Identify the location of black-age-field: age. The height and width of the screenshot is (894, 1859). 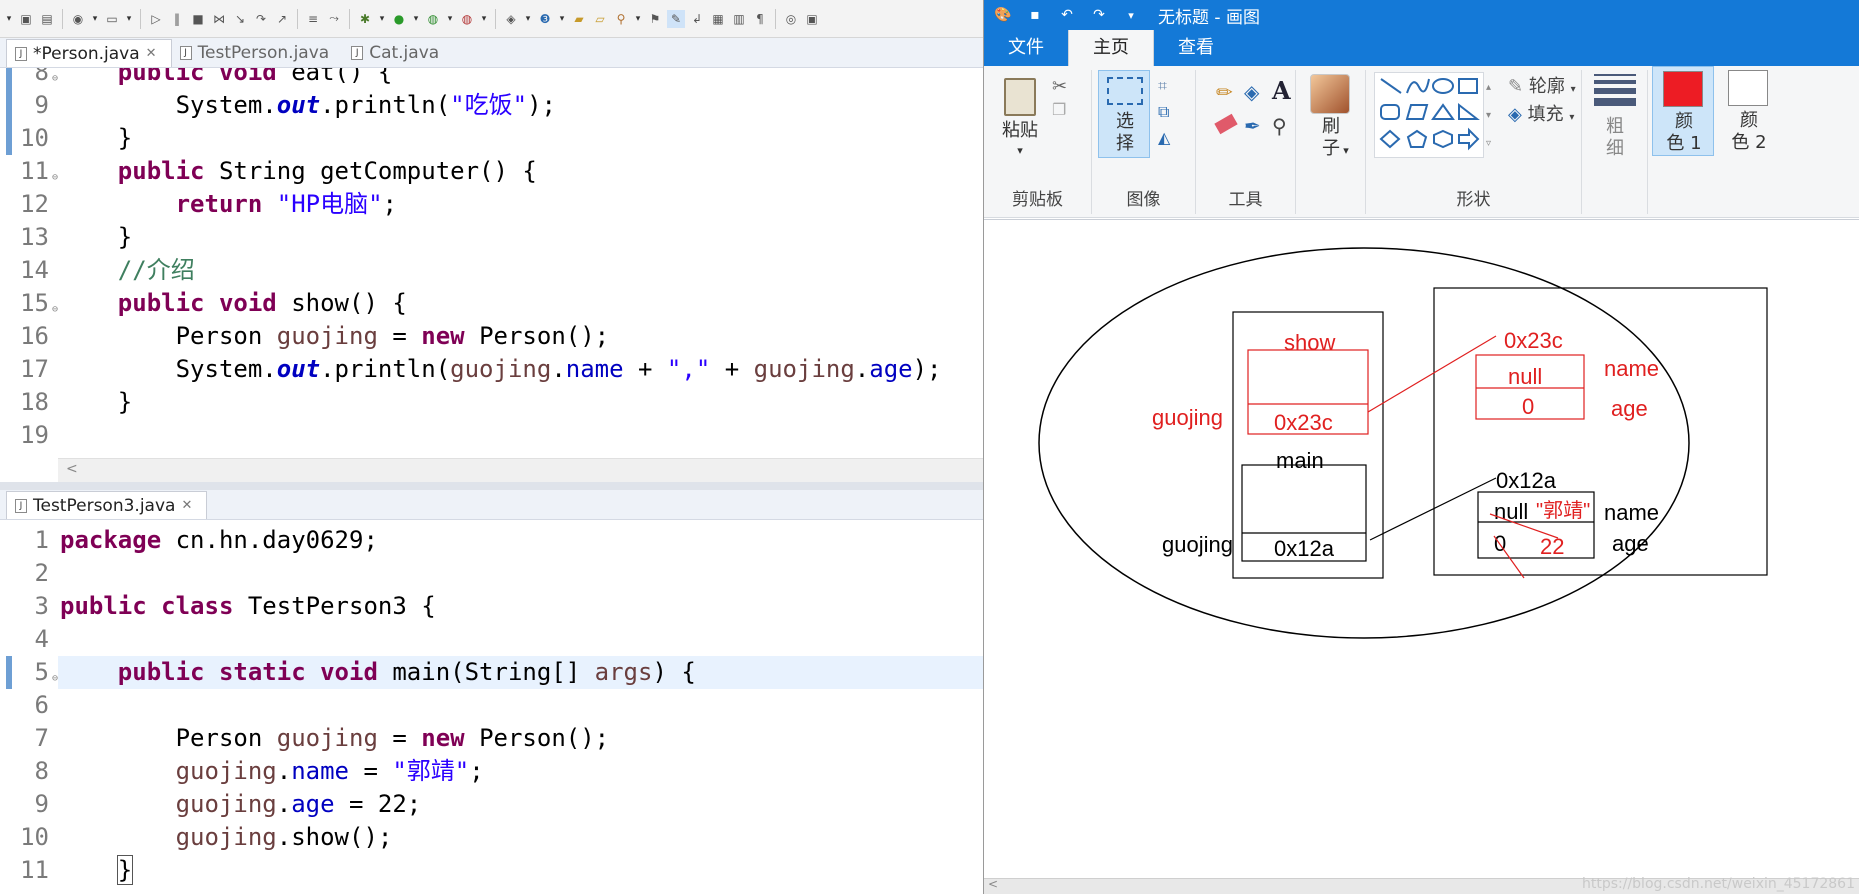
(1630, 543).